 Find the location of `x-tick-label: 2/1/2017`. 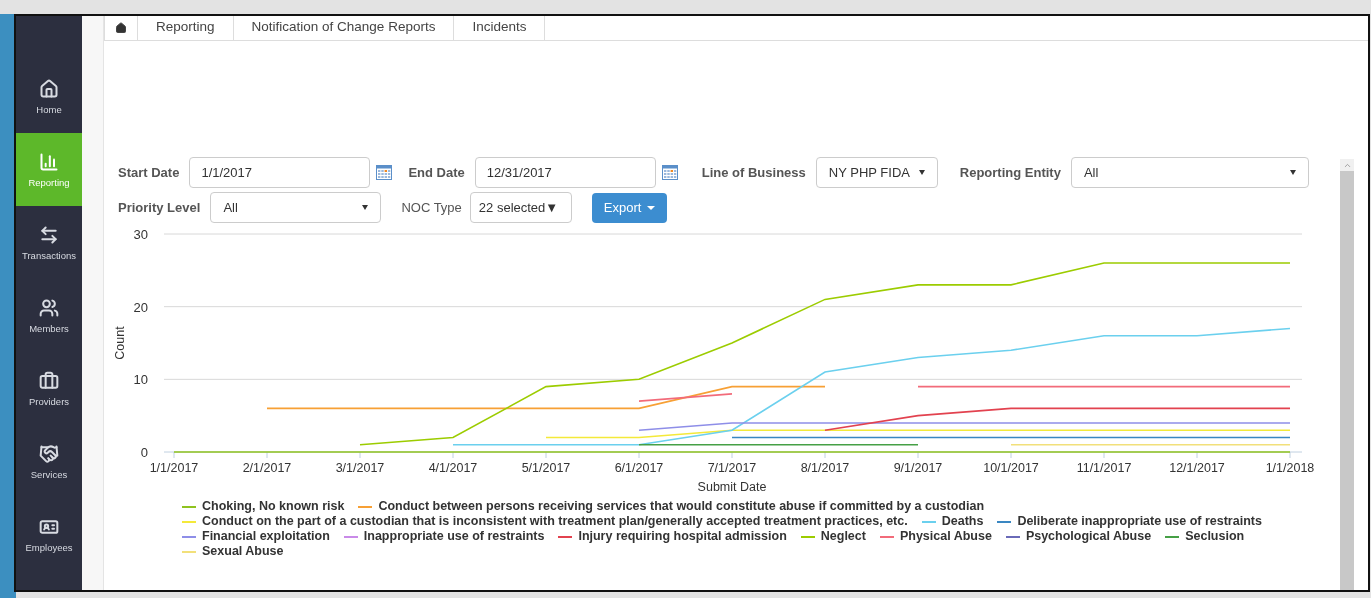

x-tick-label: 2/1/2017 is located at coordinates (267, 468).